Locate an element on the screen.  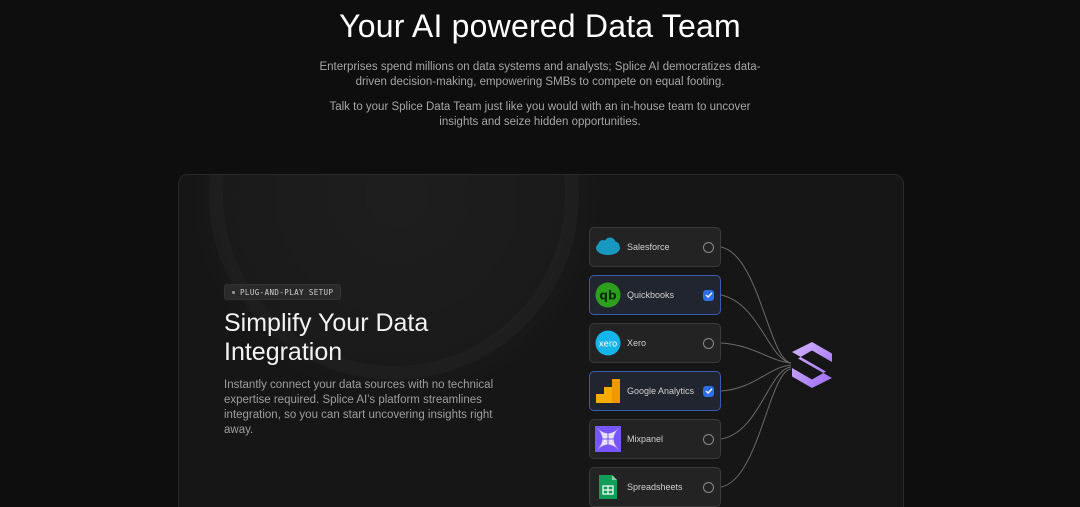
integration-label: Spreadsheets is located at coordinates (655, 487).